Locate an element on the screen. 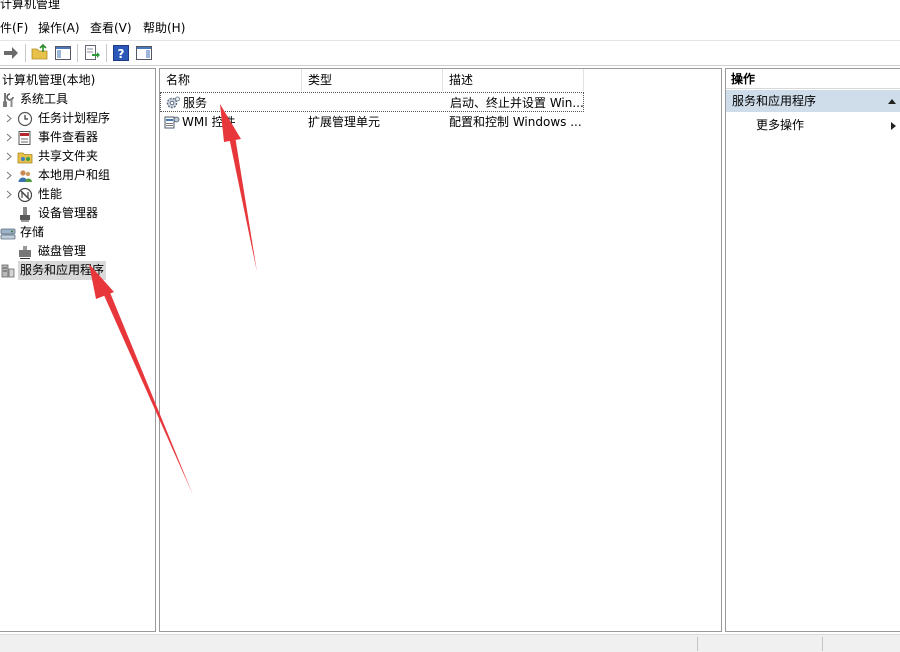 Image resolution: width=900 pixels, height=652 pixels. disk-icon is located at coordinates (25, 252).